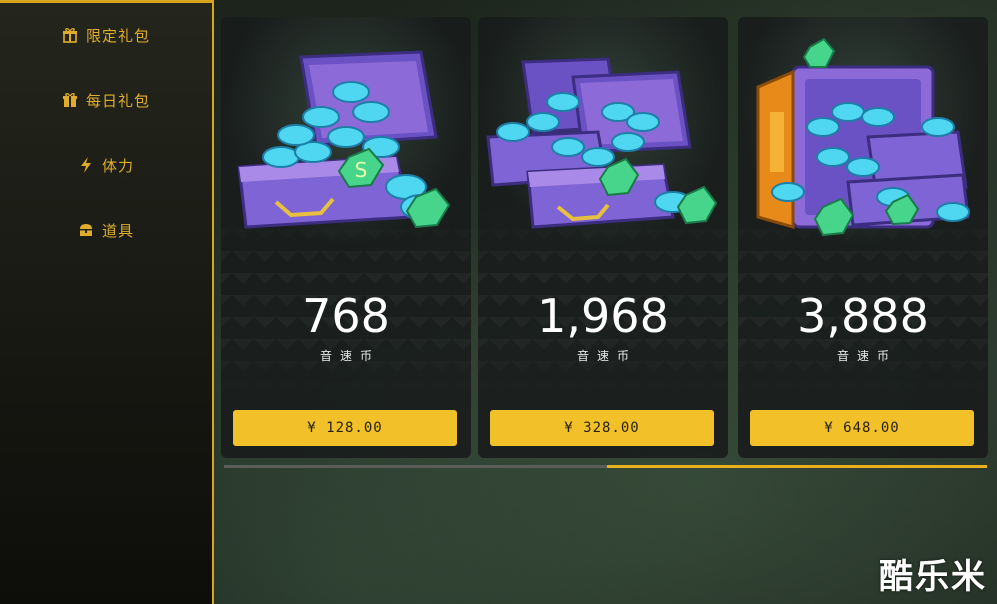 This screenshot has width=997, height=604. Describe the element at coordinates (346, 316) in the screenshot. I see `coin-amount: 768` at that location.